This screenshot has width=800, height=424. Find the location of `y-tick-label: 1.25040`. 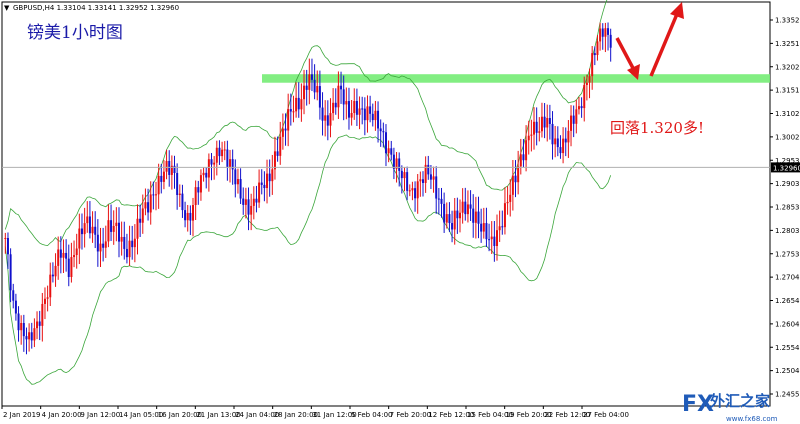

y-tick-label: 1.25040 is located at coordinates (787, 371).